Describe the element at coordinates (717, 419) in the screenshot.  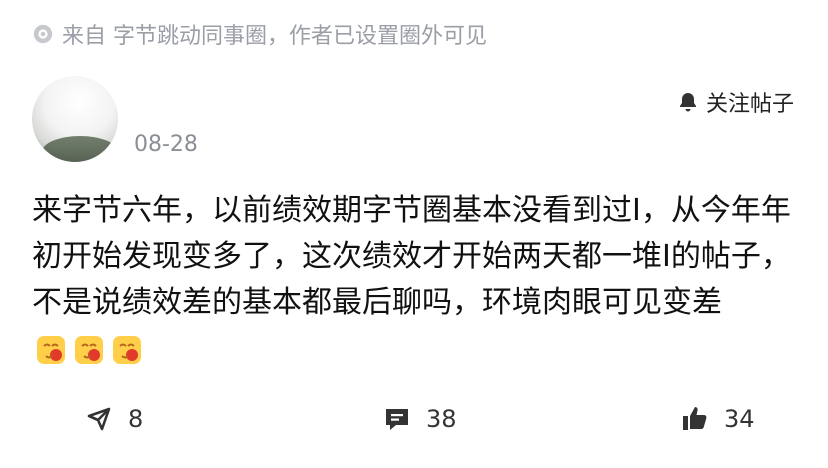
I see `like-button: 34` at that location.